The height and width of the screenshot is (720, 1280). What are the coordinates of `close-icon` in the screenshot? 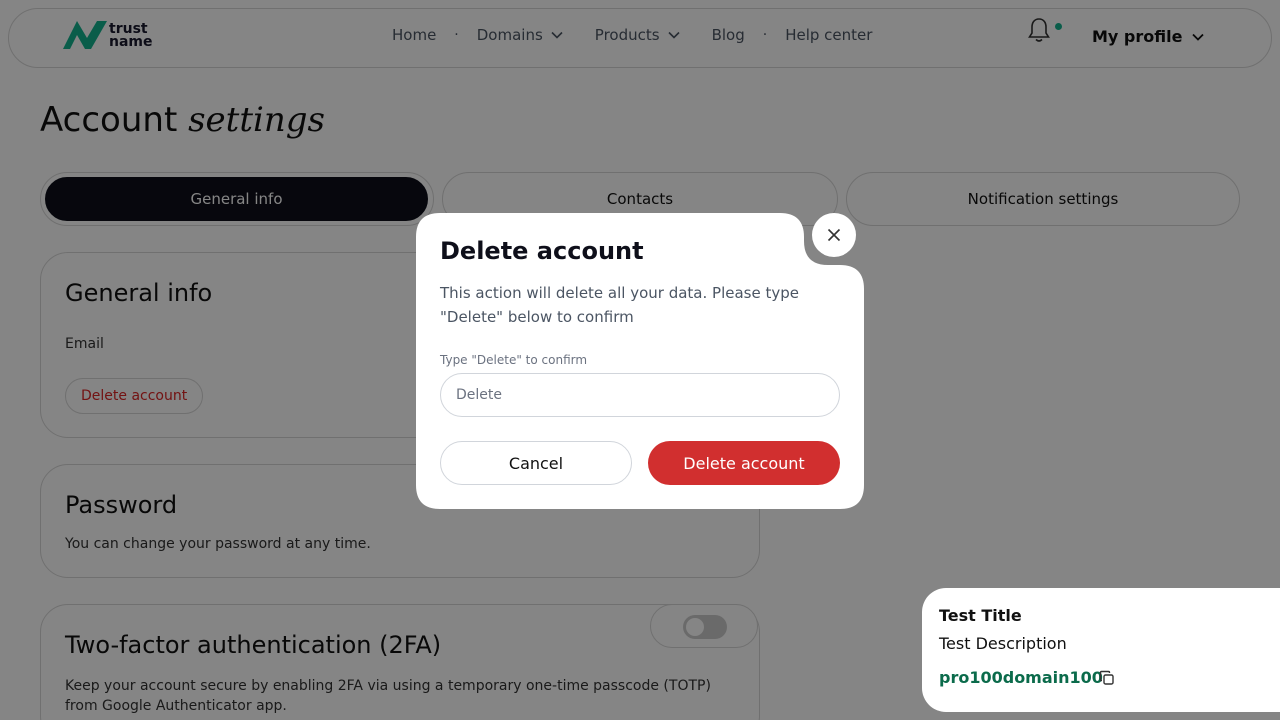 It's located at (834, 235).